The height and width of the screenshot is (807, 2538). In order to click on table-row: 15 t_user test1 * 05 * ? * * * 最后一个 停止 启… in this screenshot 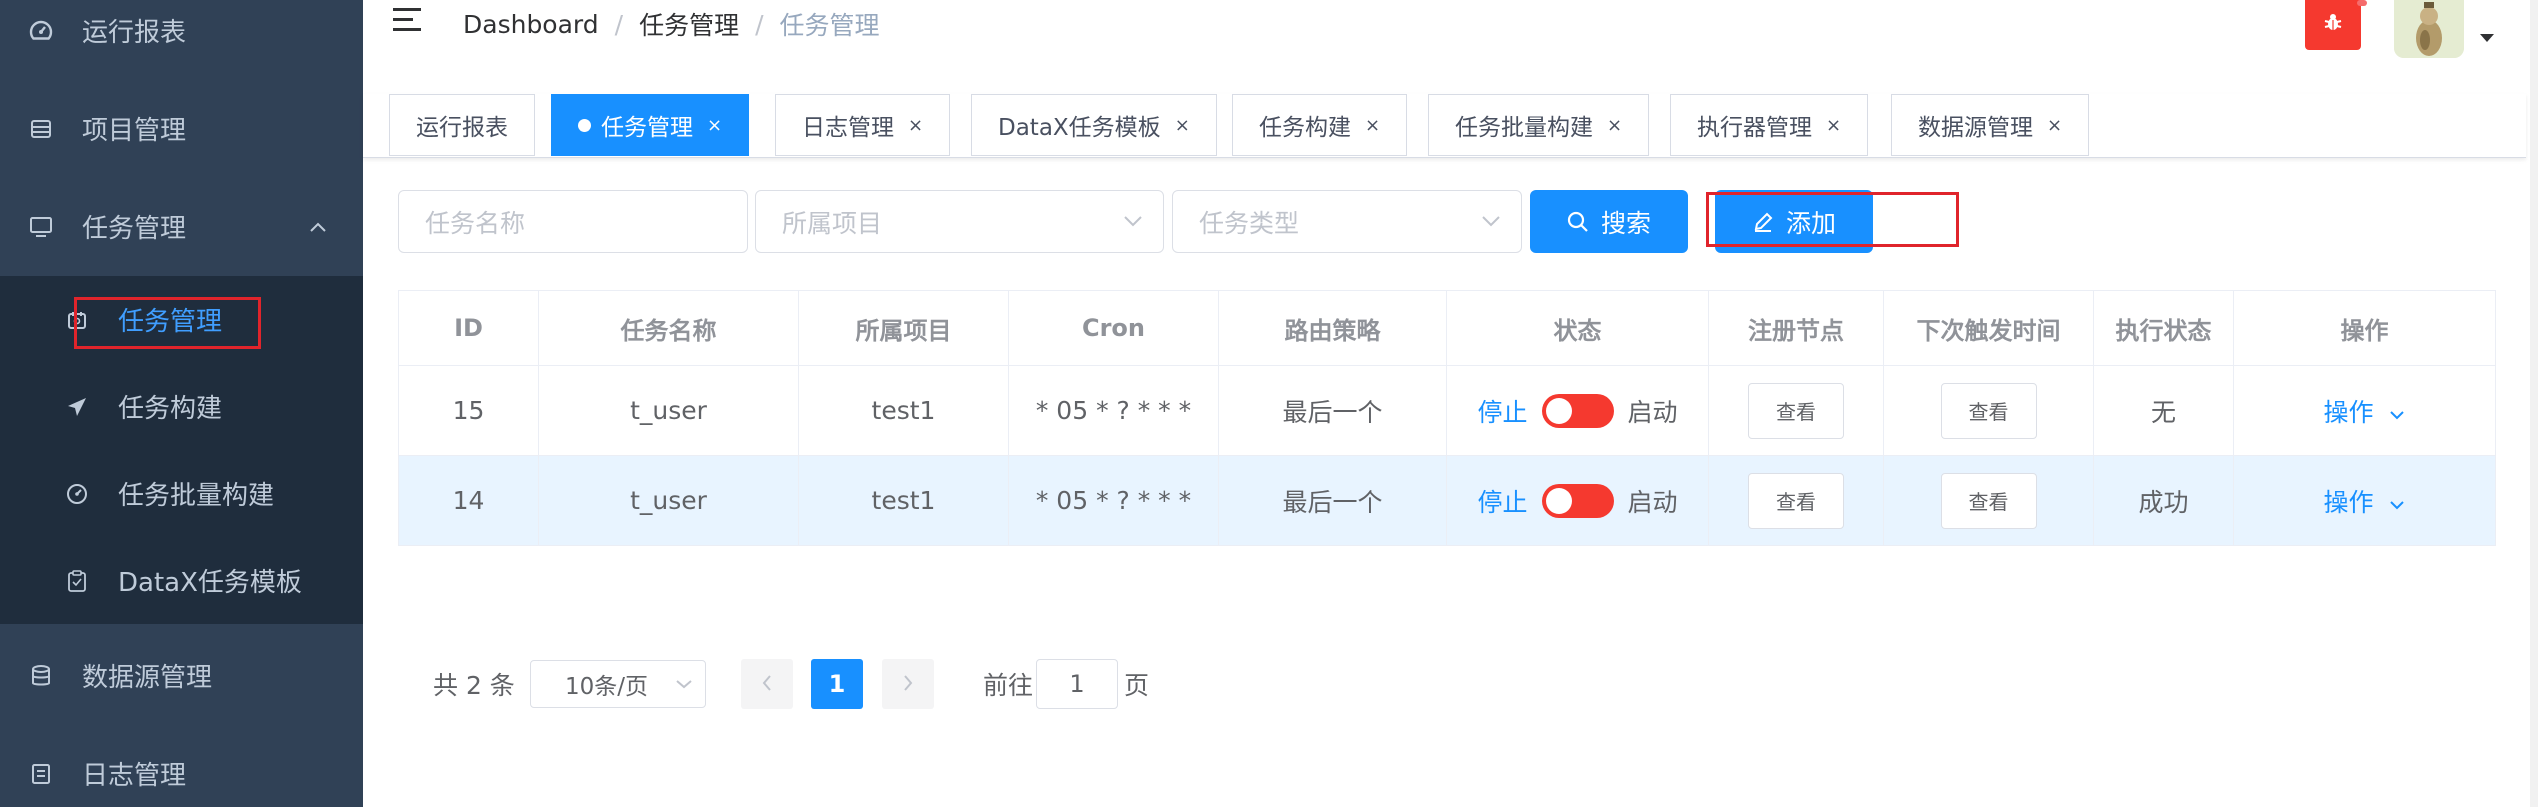, I will do `click(1447, 411)`.